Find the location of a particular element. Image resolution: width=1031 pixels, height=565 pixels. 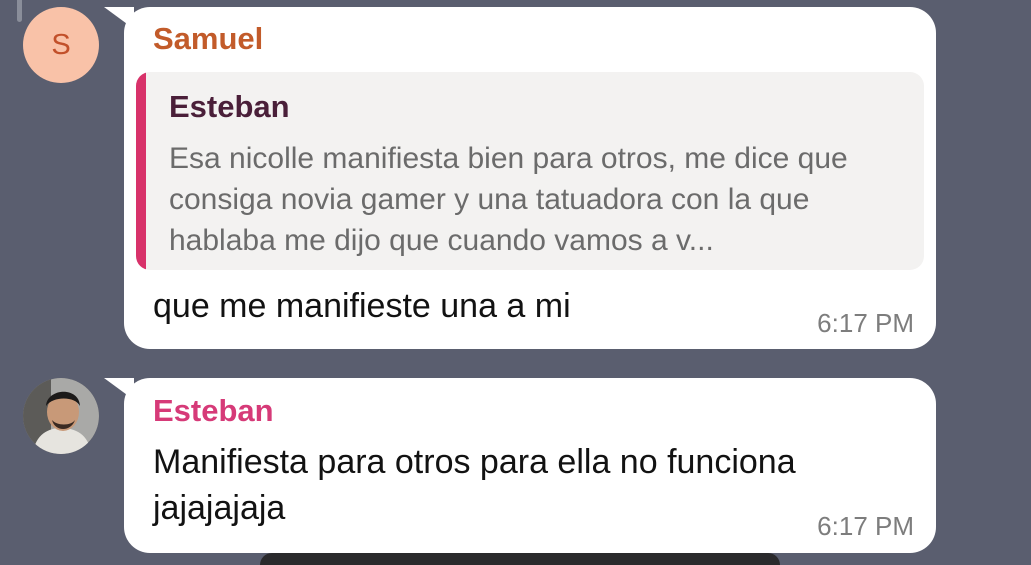

avatar-samuel: S is located at coordinates (61, 45).